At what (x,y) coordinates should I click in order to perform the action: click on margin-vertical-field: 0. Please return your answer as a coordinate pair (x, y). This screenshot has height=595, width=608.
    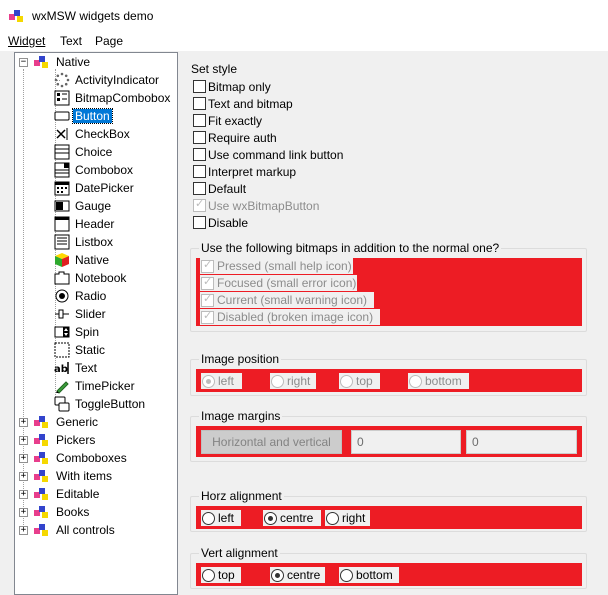
    Looking at the image, I should click on (521, 442).